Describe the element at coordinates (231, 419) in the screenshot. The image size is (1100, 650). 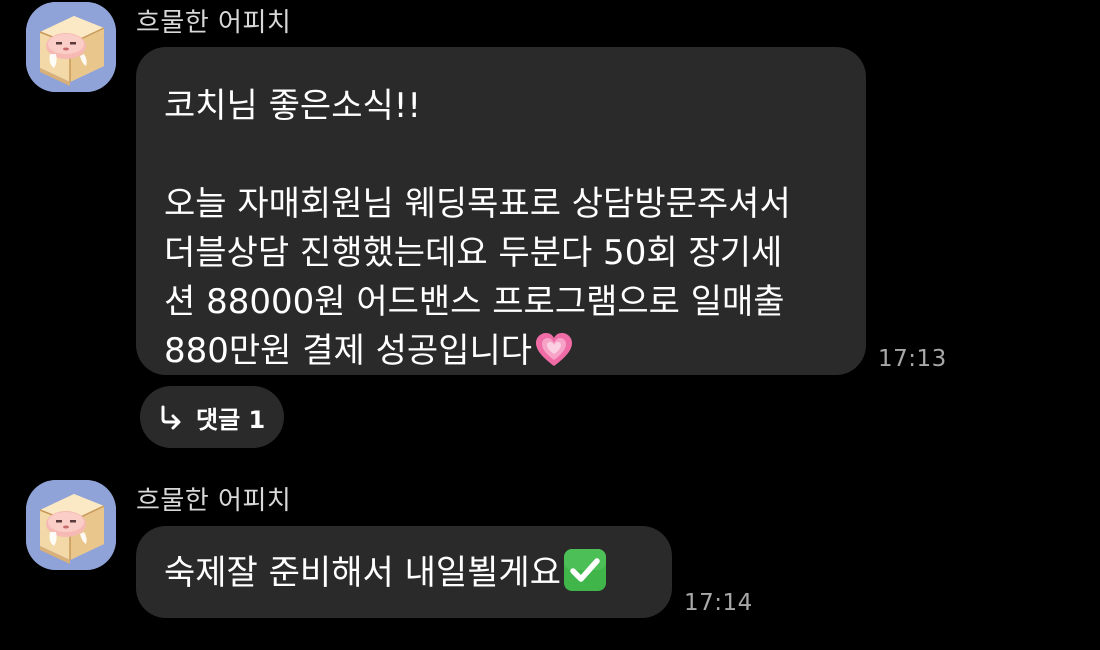
I see `reply-count-label: 댓글 1` at that location.